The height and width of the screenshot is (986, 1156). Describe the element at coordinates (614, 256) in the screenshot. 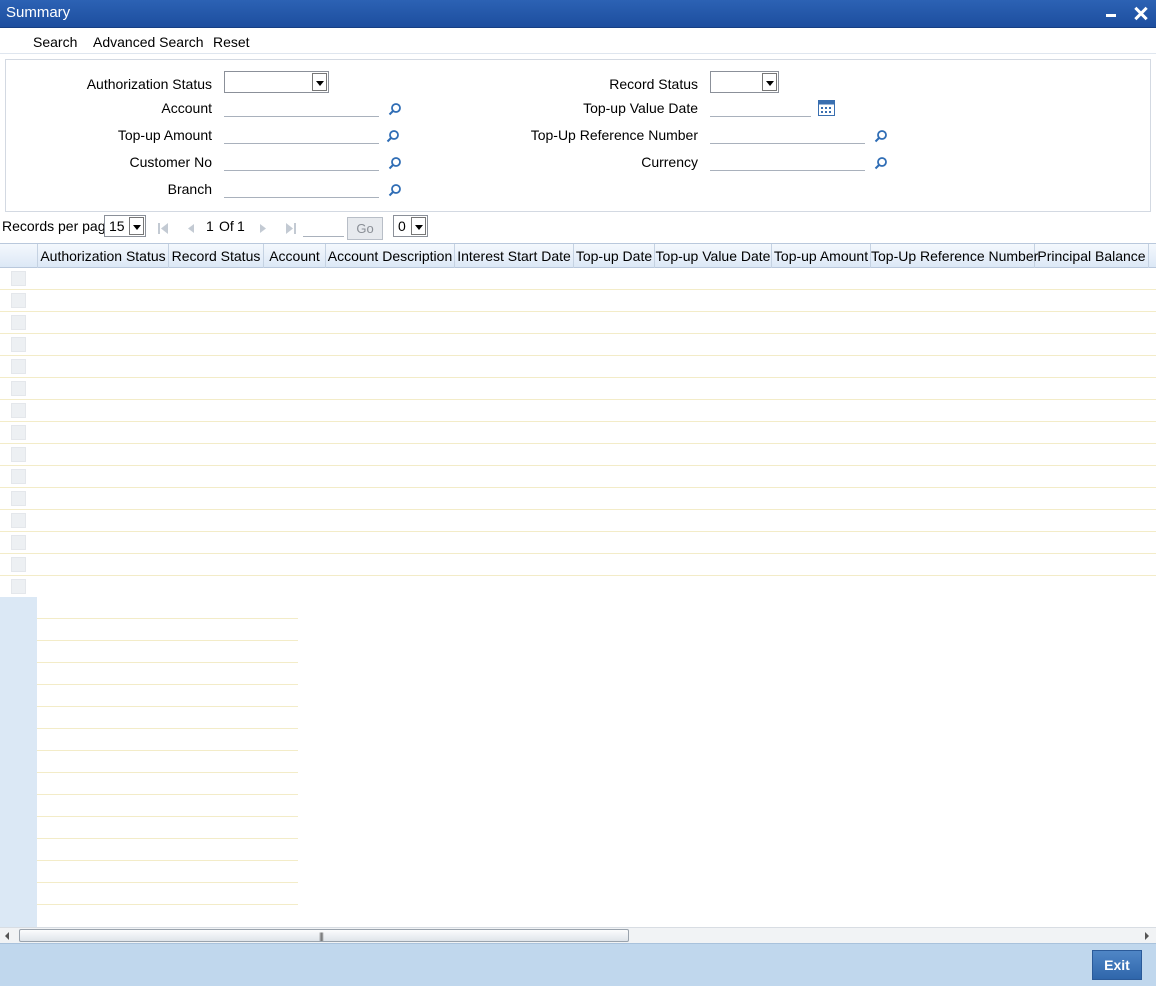

I see `column-header-topup-date: Top-up Date` at that location.